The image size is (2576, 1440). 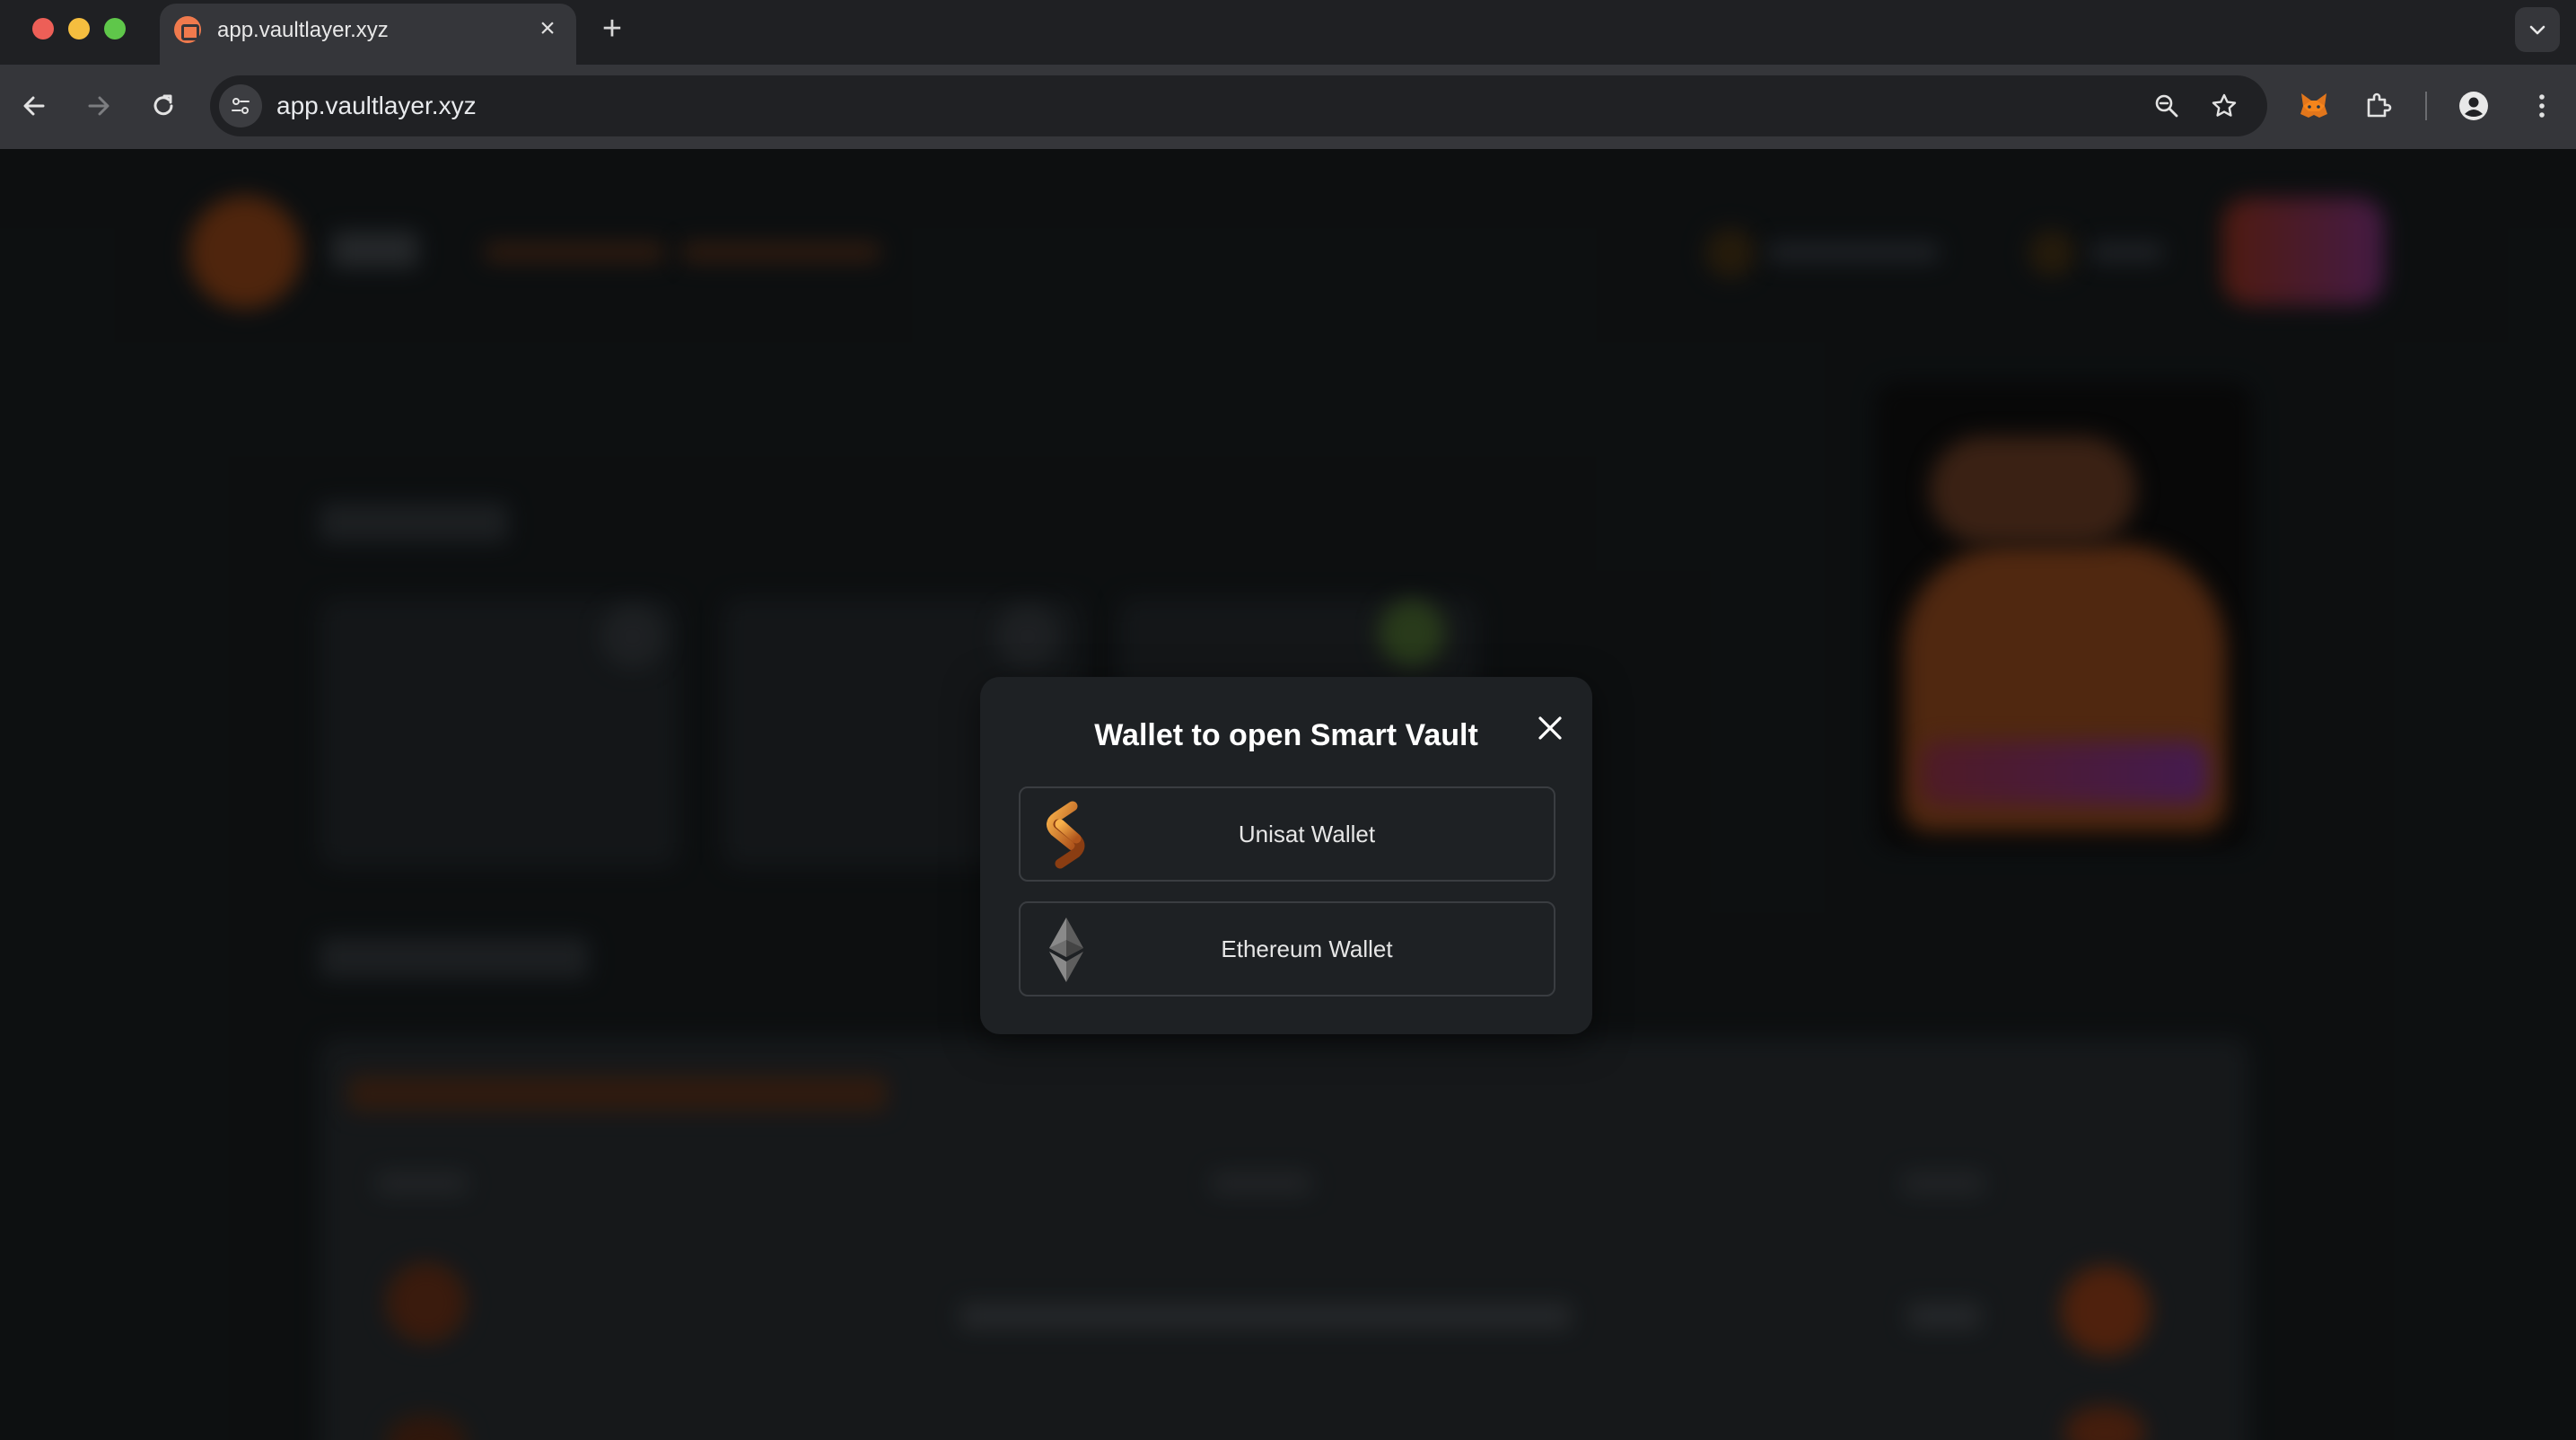 I want to click on site-info-button, so click(x=240, y=106).